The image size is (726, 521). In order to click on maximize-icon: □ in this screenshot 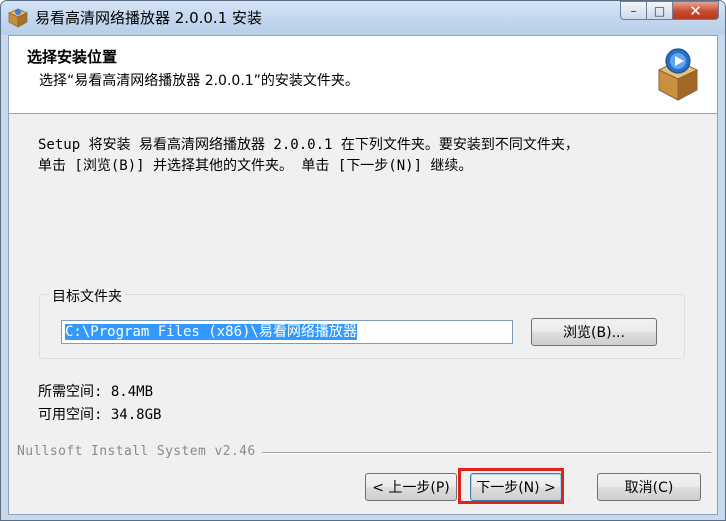, I will do `click(659, 10)`.